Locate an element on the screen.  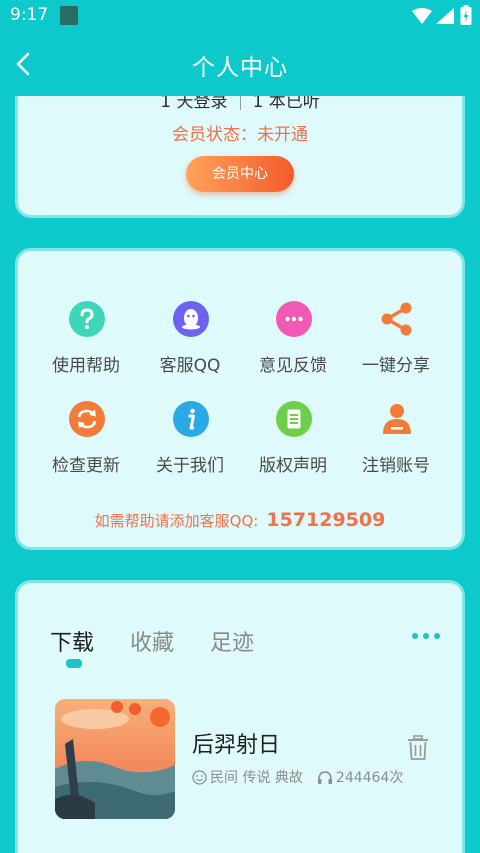
help-contact-text: 如需帮助请添加客服QQ: is located at coordinates (176, 521).